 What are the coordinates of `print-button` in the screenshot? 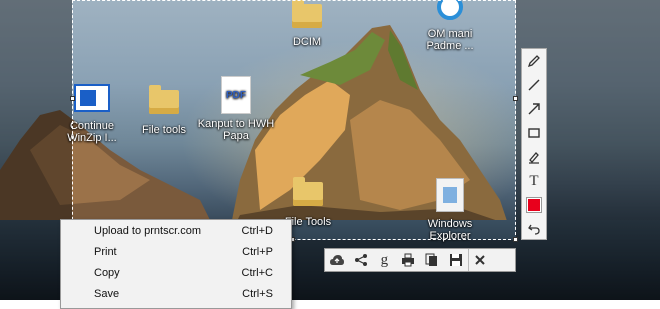 It's located at (408, 260).